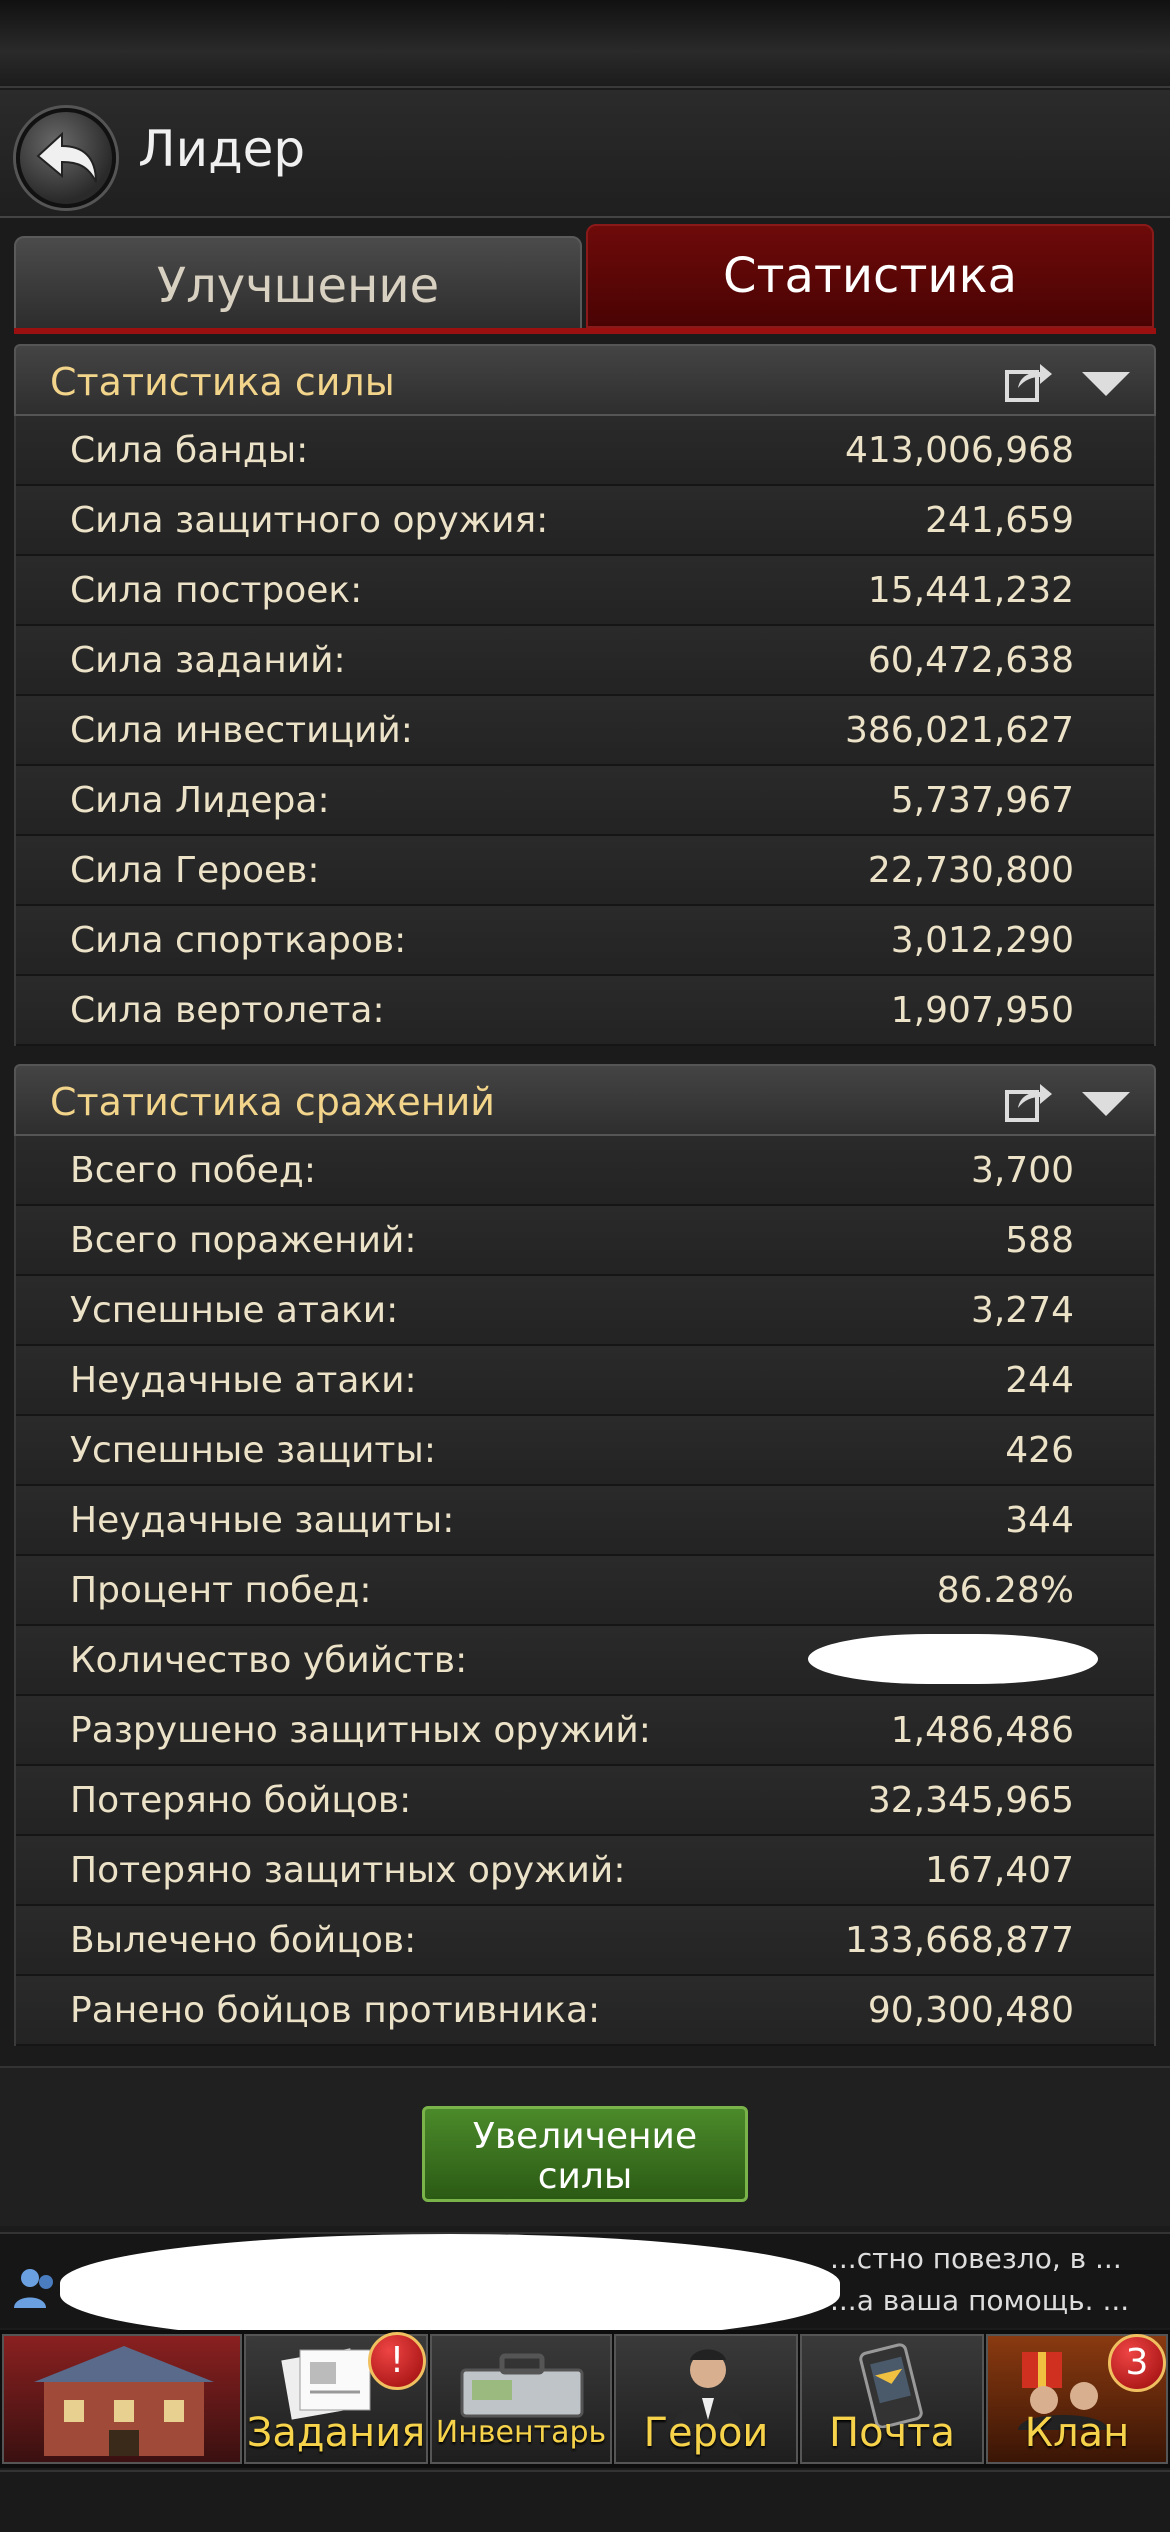  I want to click on tab-upgrade: Улучшение, so click(298, 284).